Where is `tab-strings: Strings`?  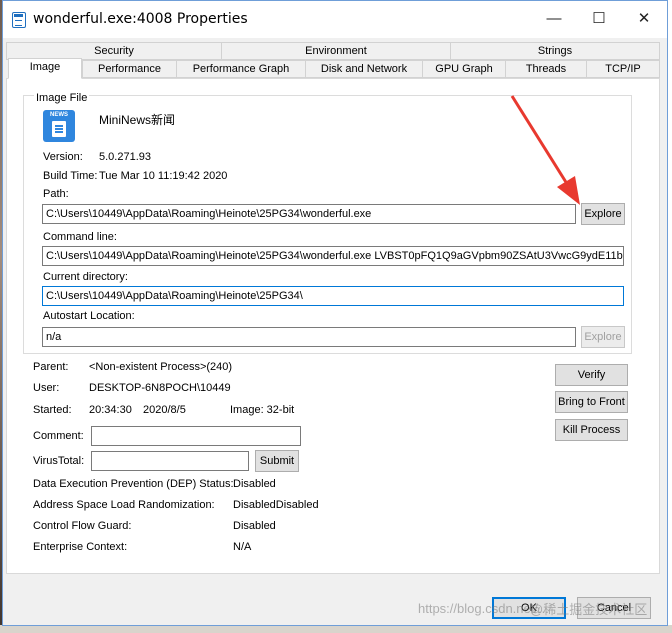
tab-strings: Strings is located at coordinates (555, 51).